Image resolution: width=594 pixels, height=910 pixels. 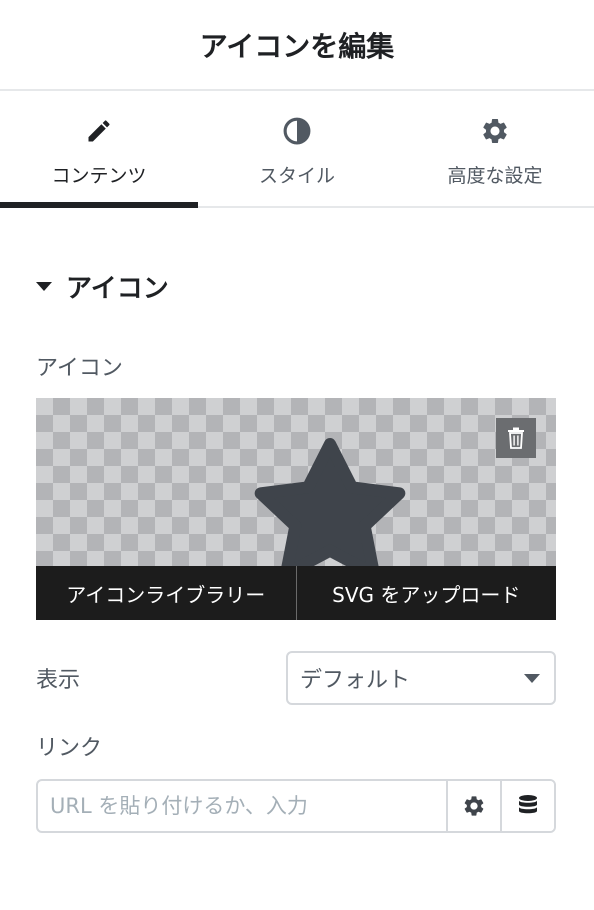 I want to click on section-title: アイコン, so click(x=117, y=289).